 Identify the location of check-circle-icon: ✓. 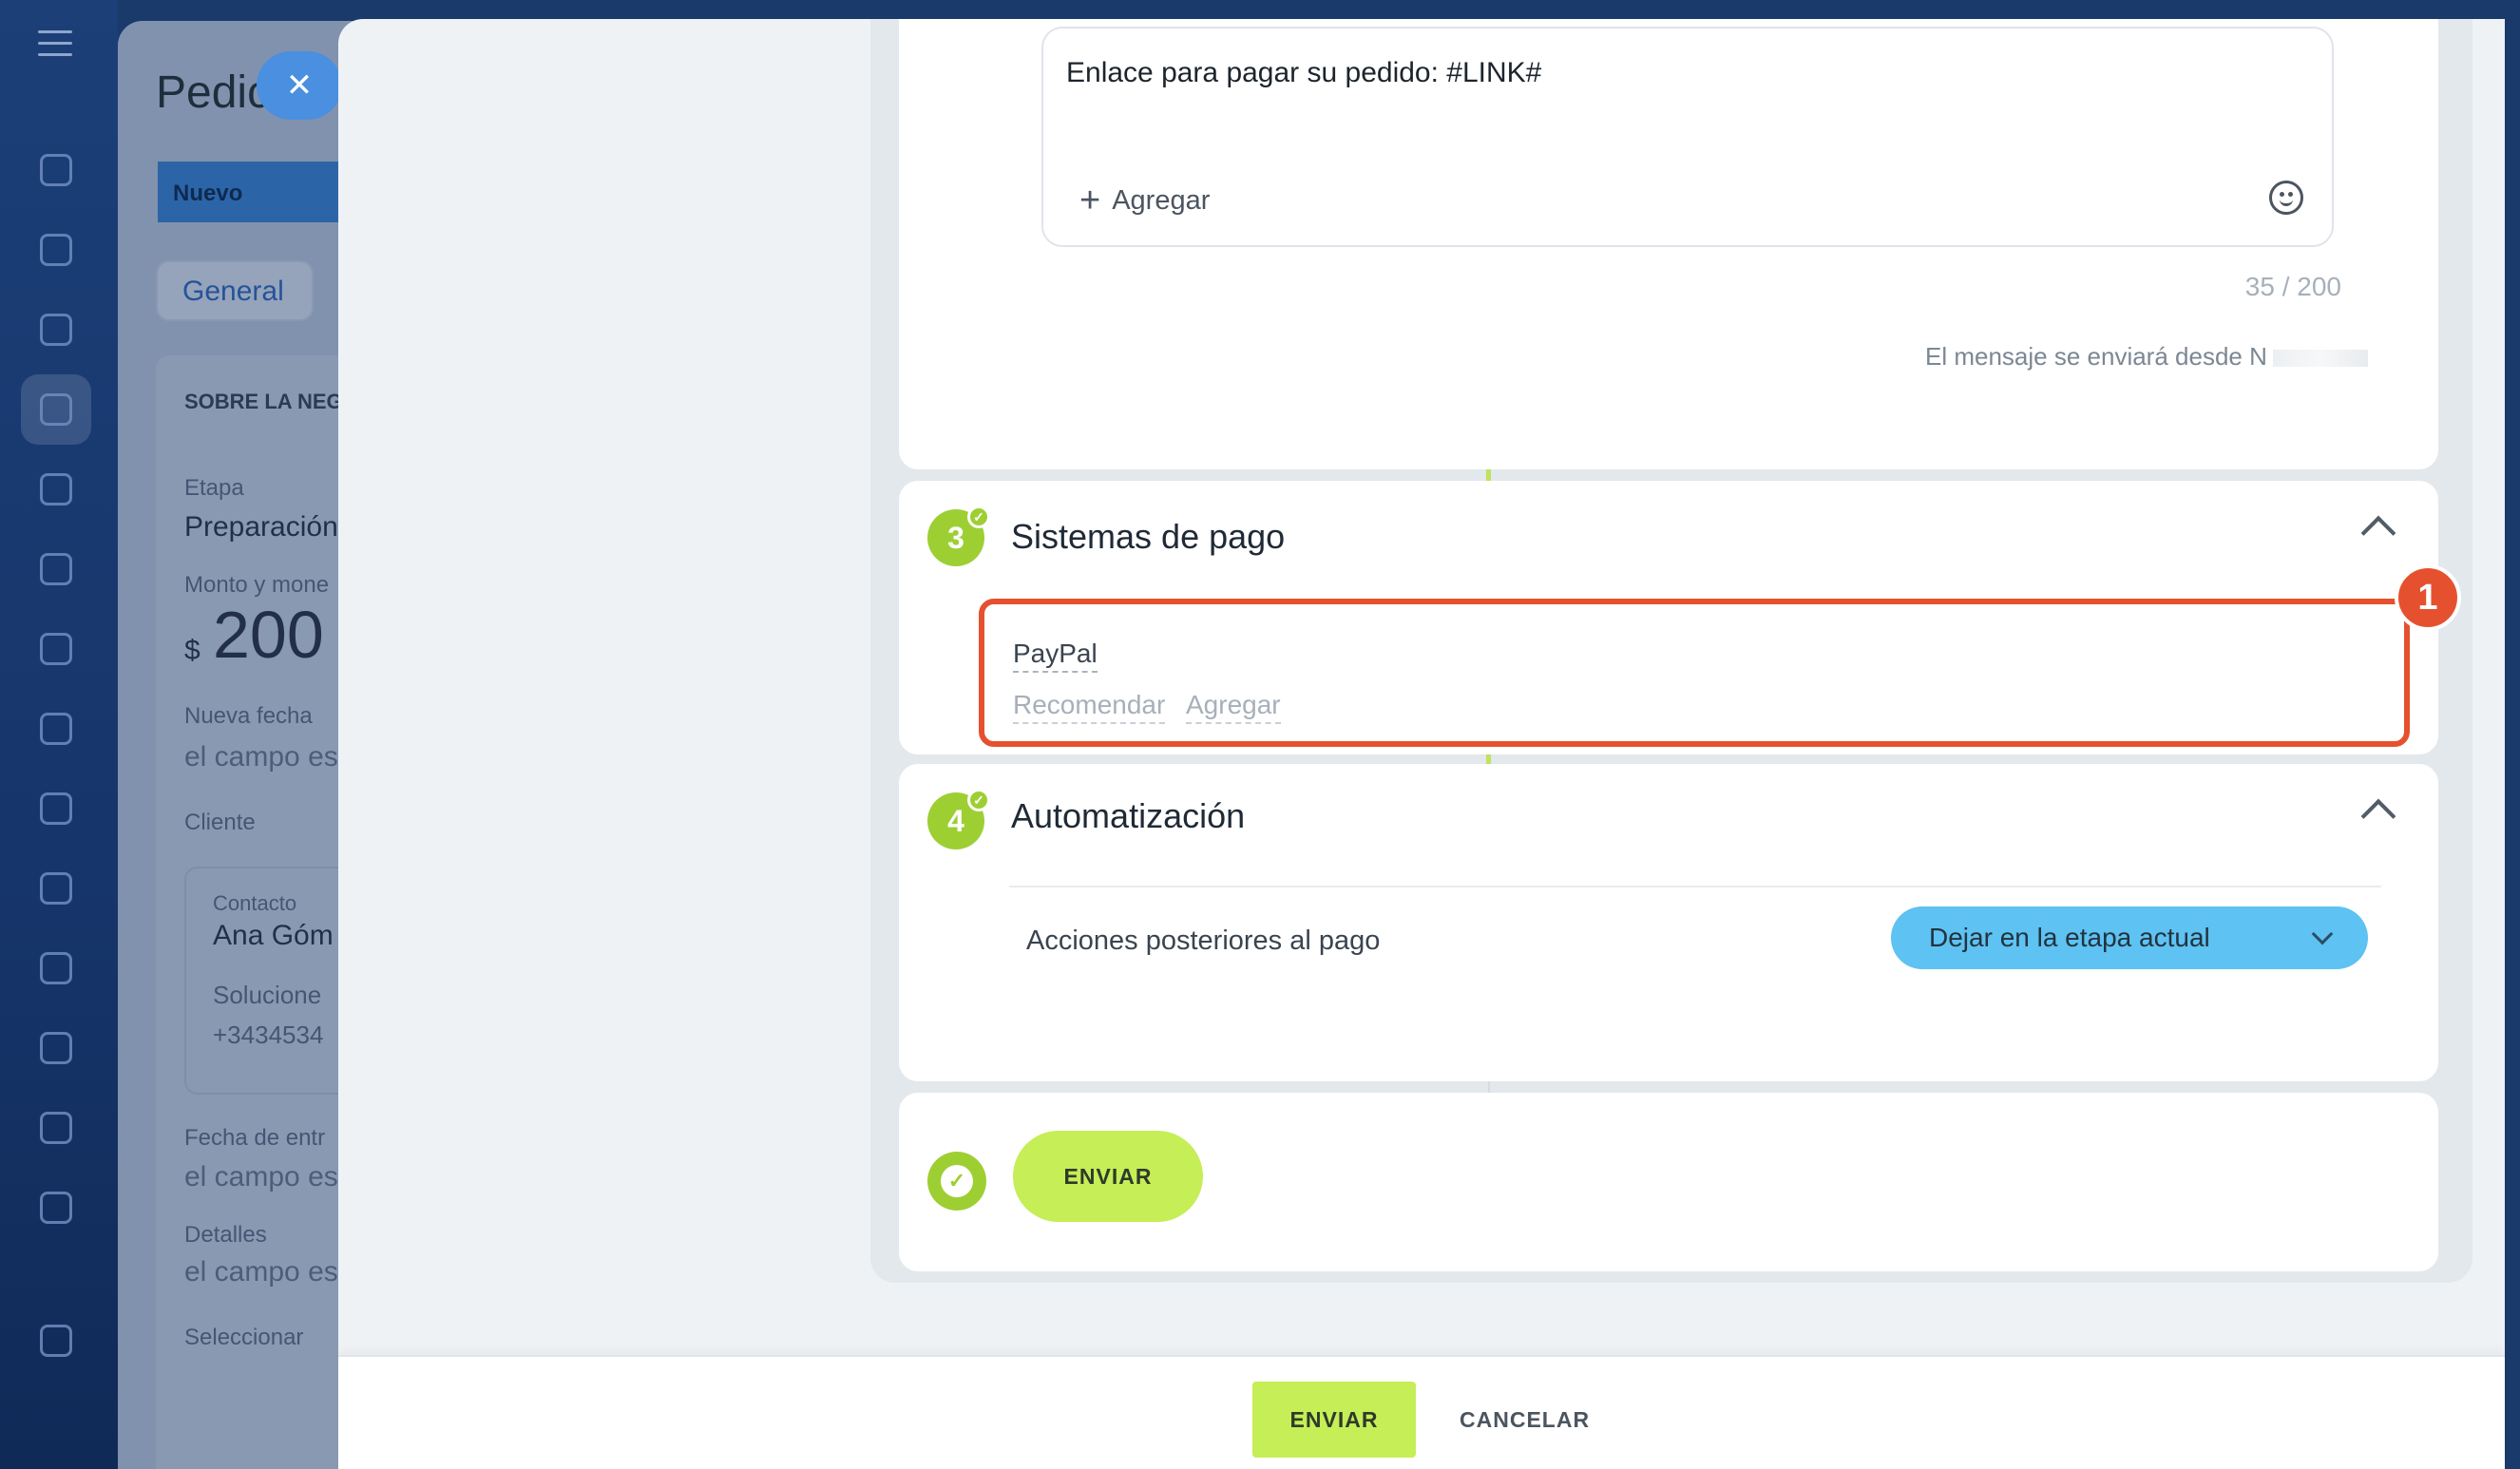
(957, 1181).